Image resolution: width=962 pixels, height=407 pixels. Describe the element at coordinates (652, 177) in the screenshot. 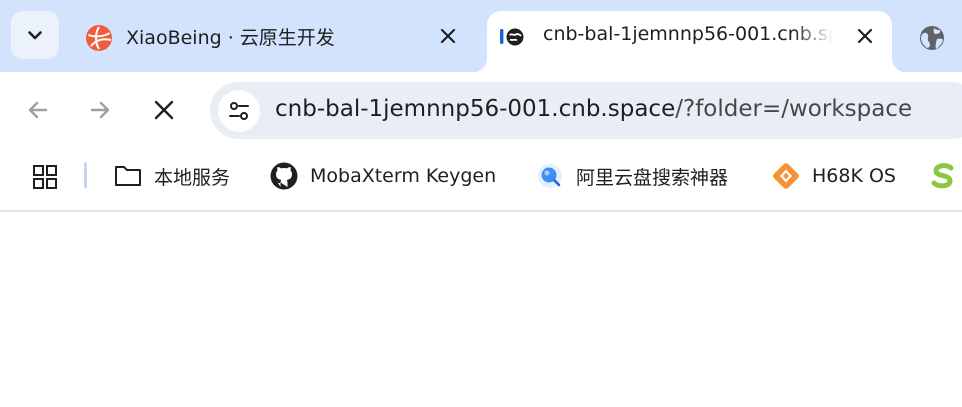

I see `bookmark-label: 阿里云盘搜索神器` at that location.